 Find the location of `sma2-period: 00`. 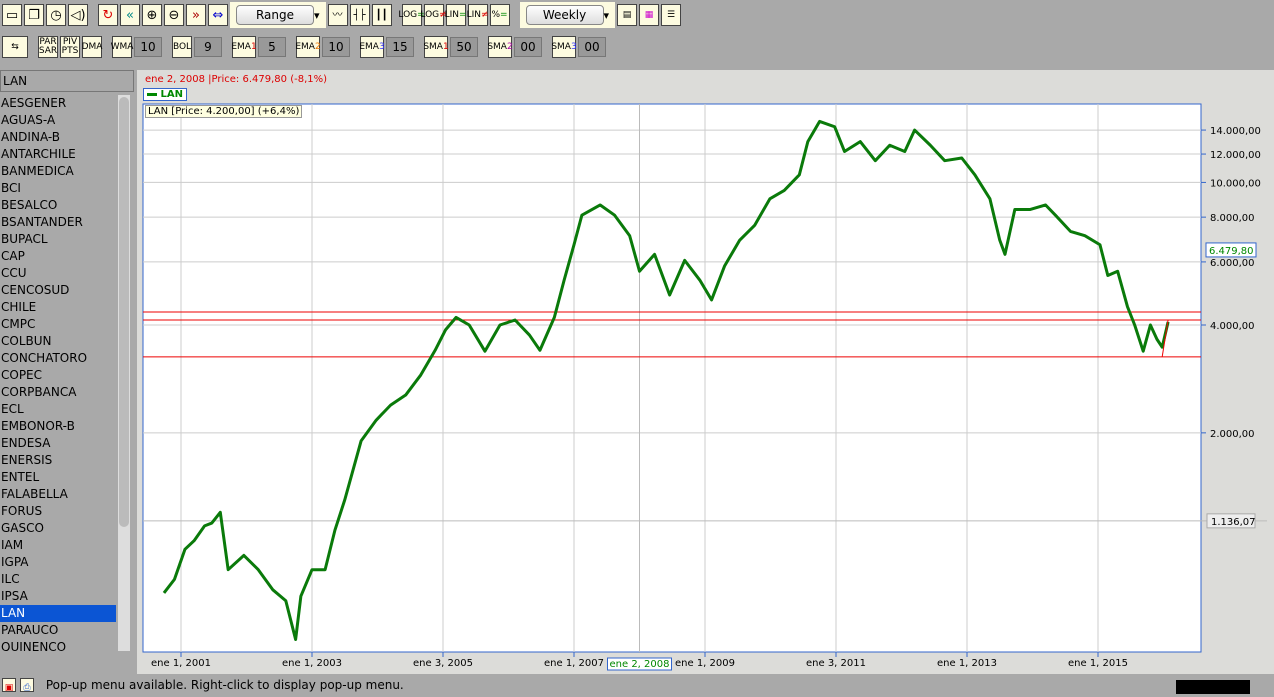

sma2-period: 00 is located at coordinates (528, 47).